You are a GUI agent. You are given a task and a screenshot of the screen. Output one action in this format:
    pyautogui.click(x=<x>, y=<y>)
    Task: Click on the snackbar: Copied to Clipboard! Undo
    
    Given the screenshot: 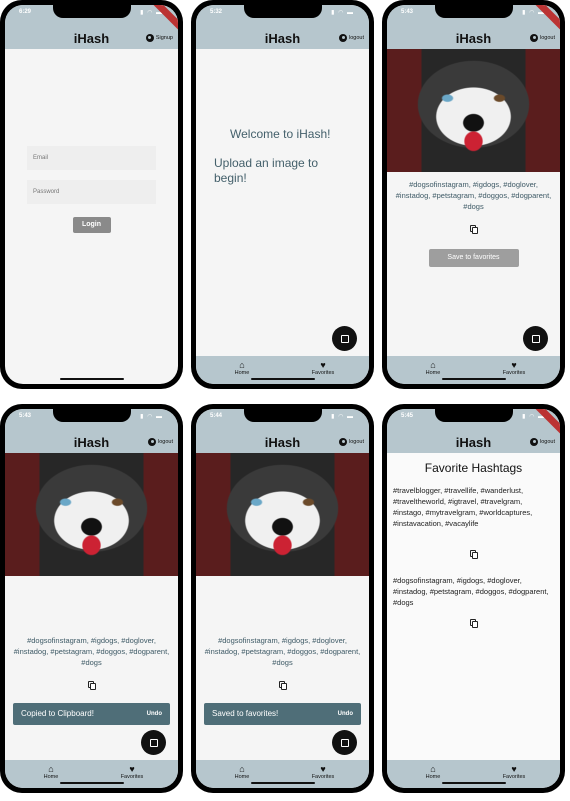 What is the action you would take?
    pyautogui.click(x=91, y=714)
    